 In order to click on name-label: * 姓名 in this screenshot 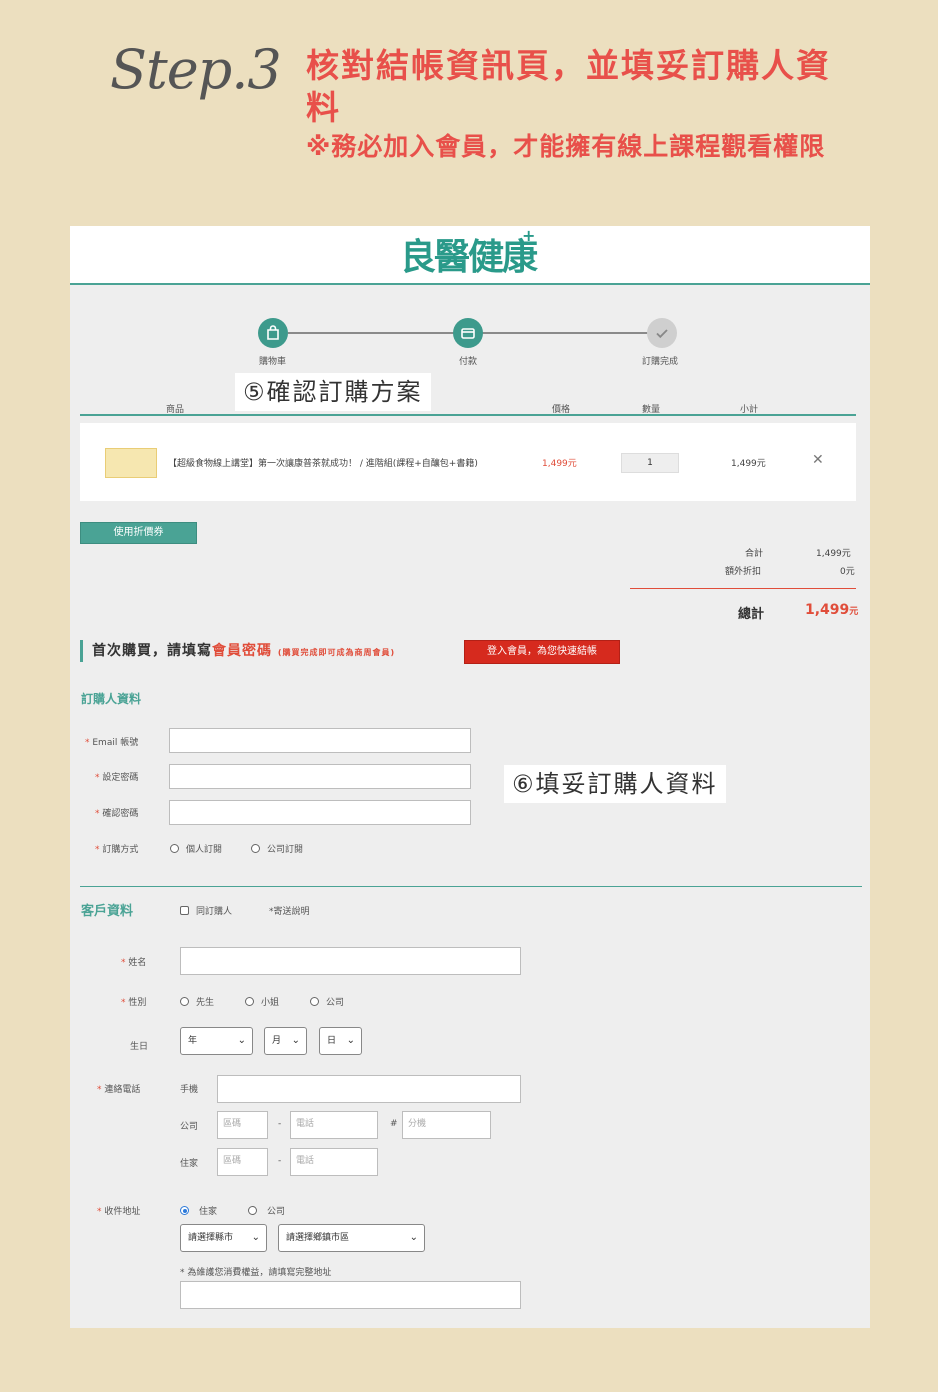, I will do `click(134, 963)`.